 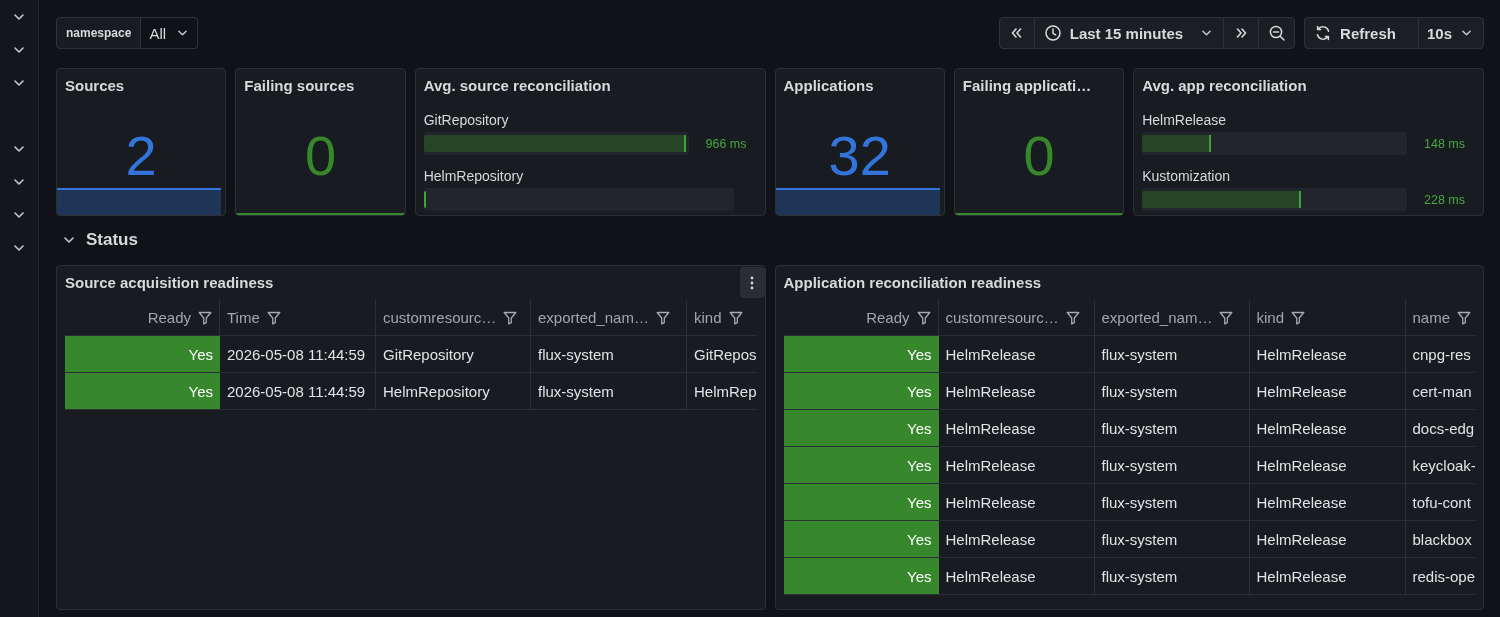 What do you see at coordinates (453, 391) in the screenshot?
I see `table-cell: HelmRepository` at bounding box center [453, 391].